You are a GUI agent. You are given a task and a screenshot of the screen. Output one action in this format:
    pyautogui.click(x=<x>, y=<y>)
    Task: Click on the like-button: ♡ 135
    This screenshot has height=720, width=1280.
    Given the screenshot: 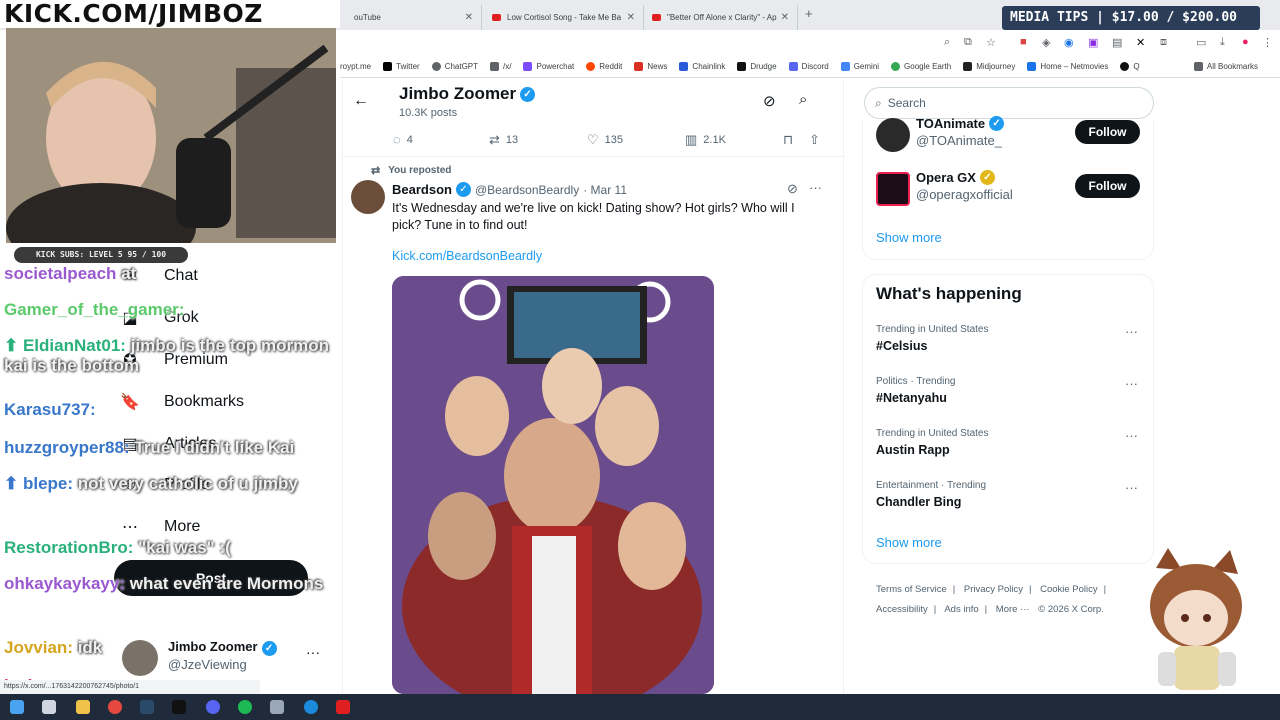 What is the action you would take?
    pyautogui.click(x=605, y=140)
    